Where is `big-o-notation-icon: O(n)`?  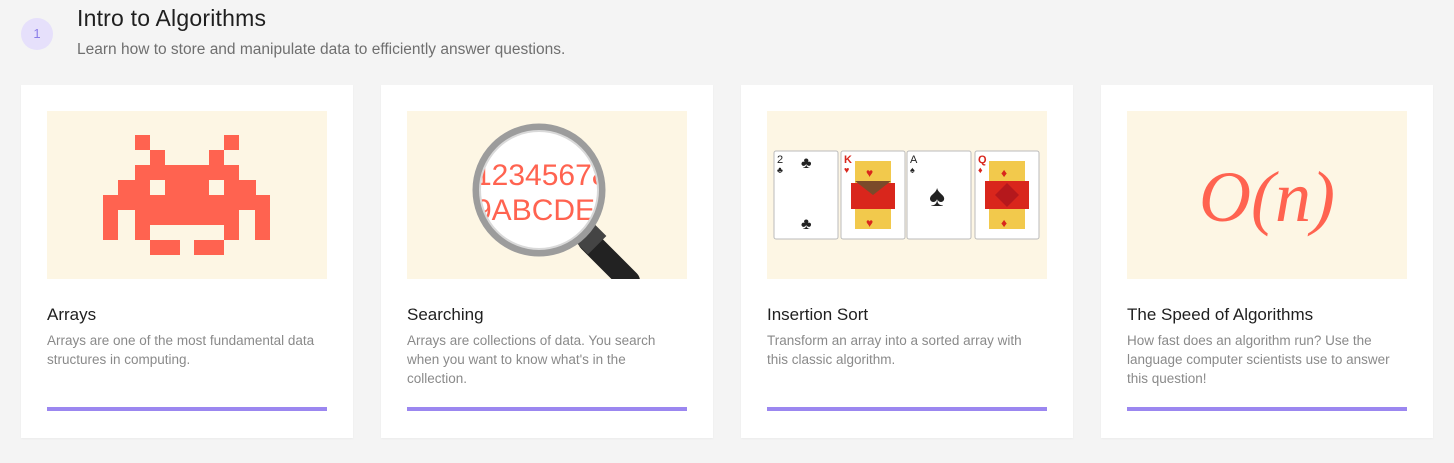
big-o-notation-icon: O(n) is located at coordinates (1267, 197).